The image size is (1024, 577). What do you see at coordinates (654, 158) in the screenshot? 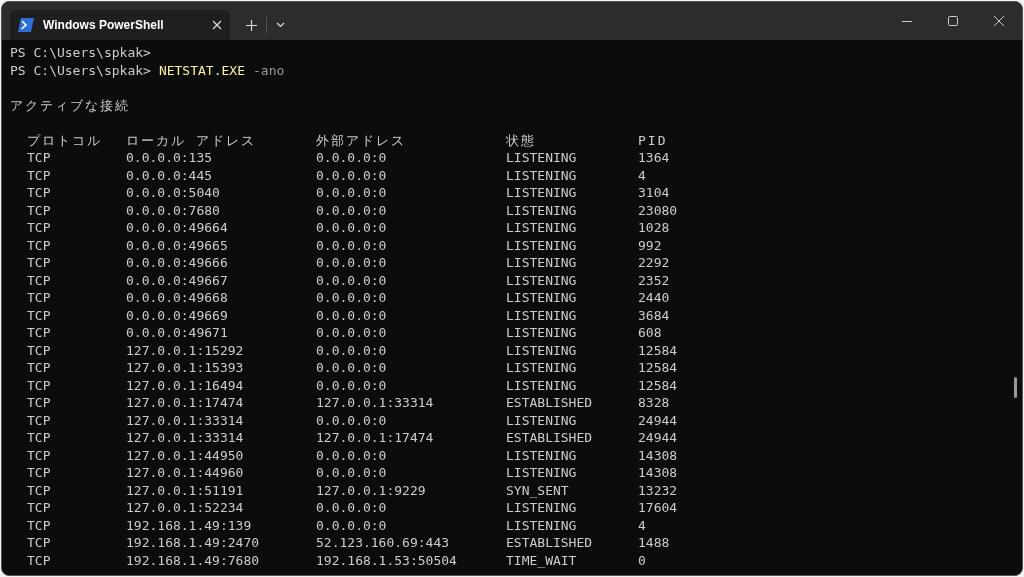
I see `table-cell-text: 1364` at bounding box center [654, 158].